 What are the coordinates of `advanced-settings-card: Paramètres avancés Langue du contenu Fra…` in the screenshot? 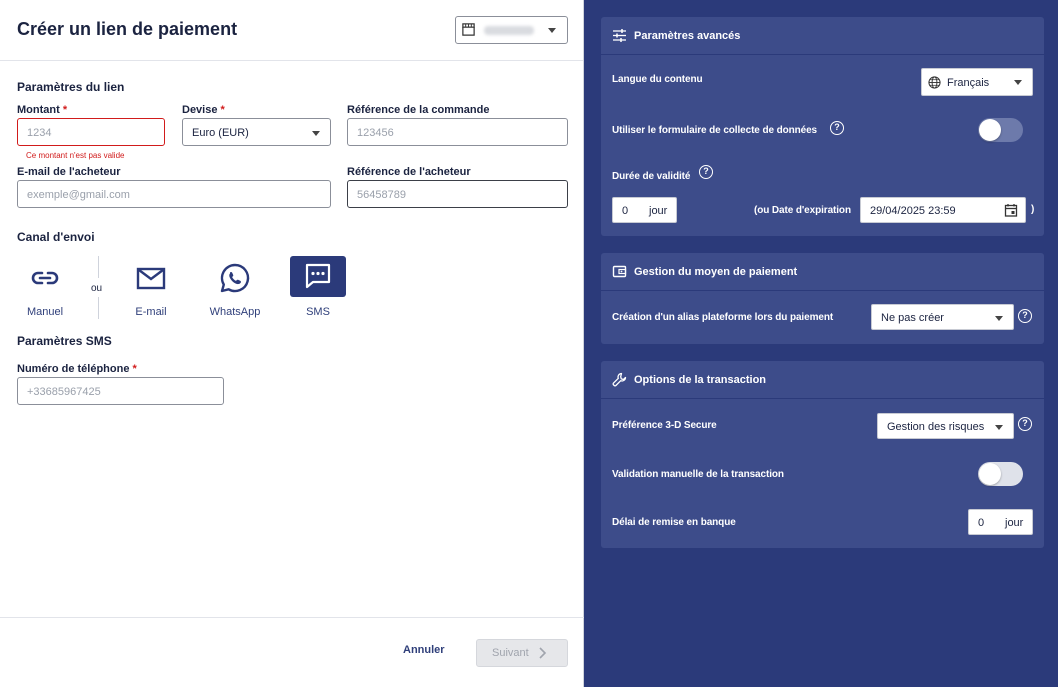 It's located at (822, 126).